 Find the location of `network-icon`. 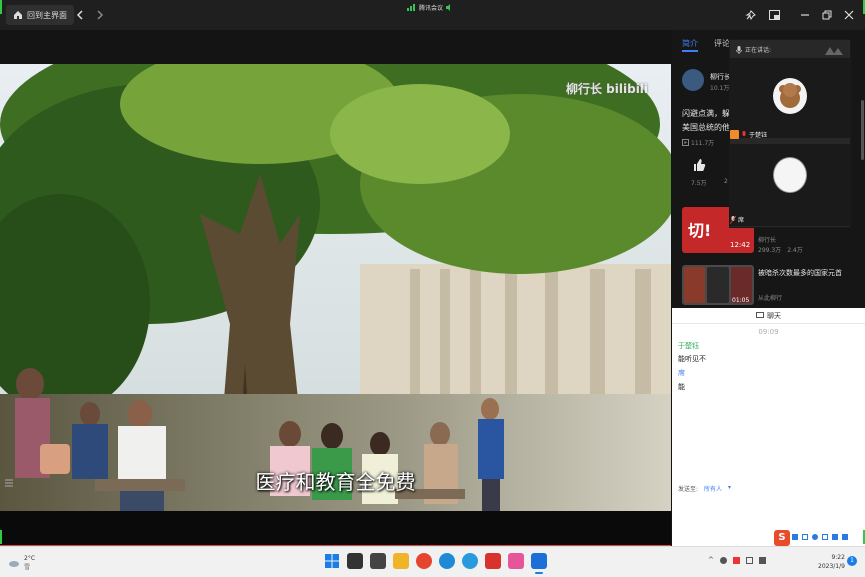

network-icon is located at coordinates (749, 560).